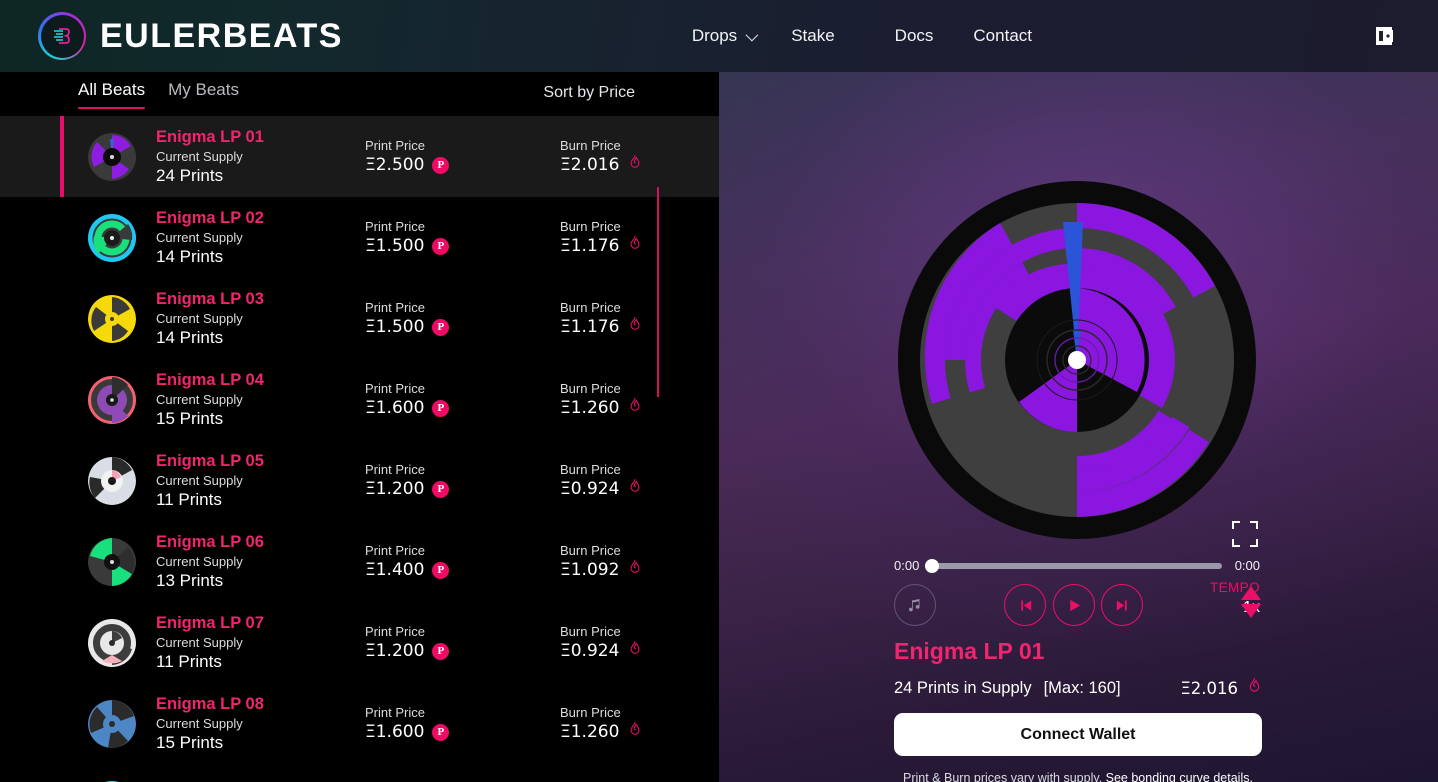  I want to click on supply-value: 24 Prints, so click(190, 175).